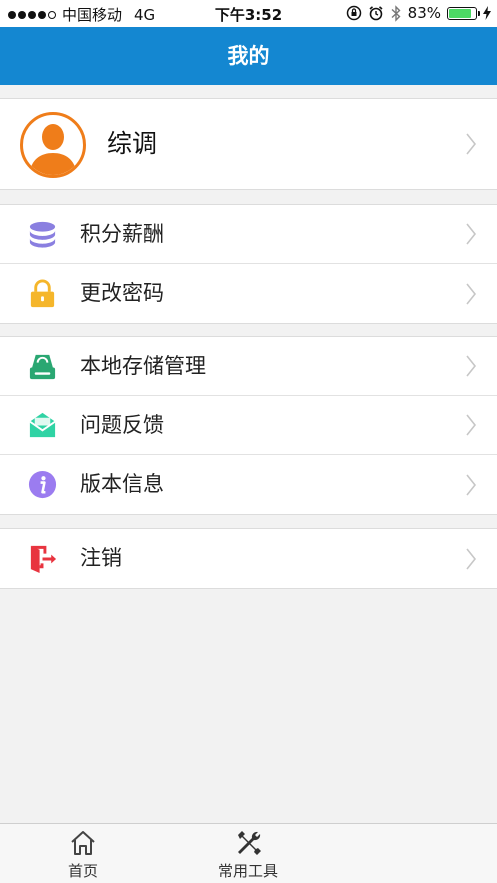 The image size is (497, 883). Describe the element at coordinates (42, 234) in the screenshot. I see `database-icon` at that location.